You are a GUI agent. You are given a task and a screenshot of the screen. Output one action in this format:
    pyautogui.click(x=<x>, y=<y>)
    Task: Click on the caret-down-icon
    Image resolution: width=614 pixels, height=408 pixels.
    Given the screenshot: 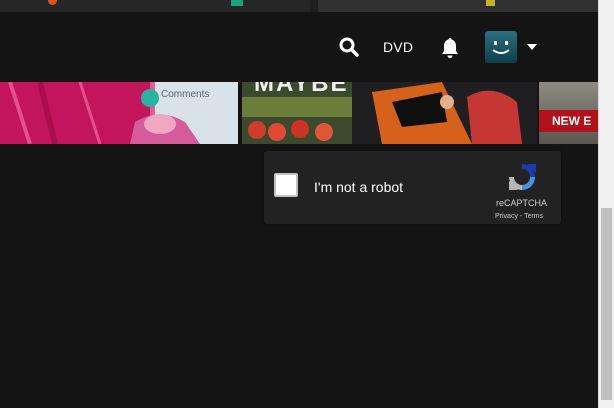 What is the action you would take?
    pyautogui.click(x=532, y=47)
    